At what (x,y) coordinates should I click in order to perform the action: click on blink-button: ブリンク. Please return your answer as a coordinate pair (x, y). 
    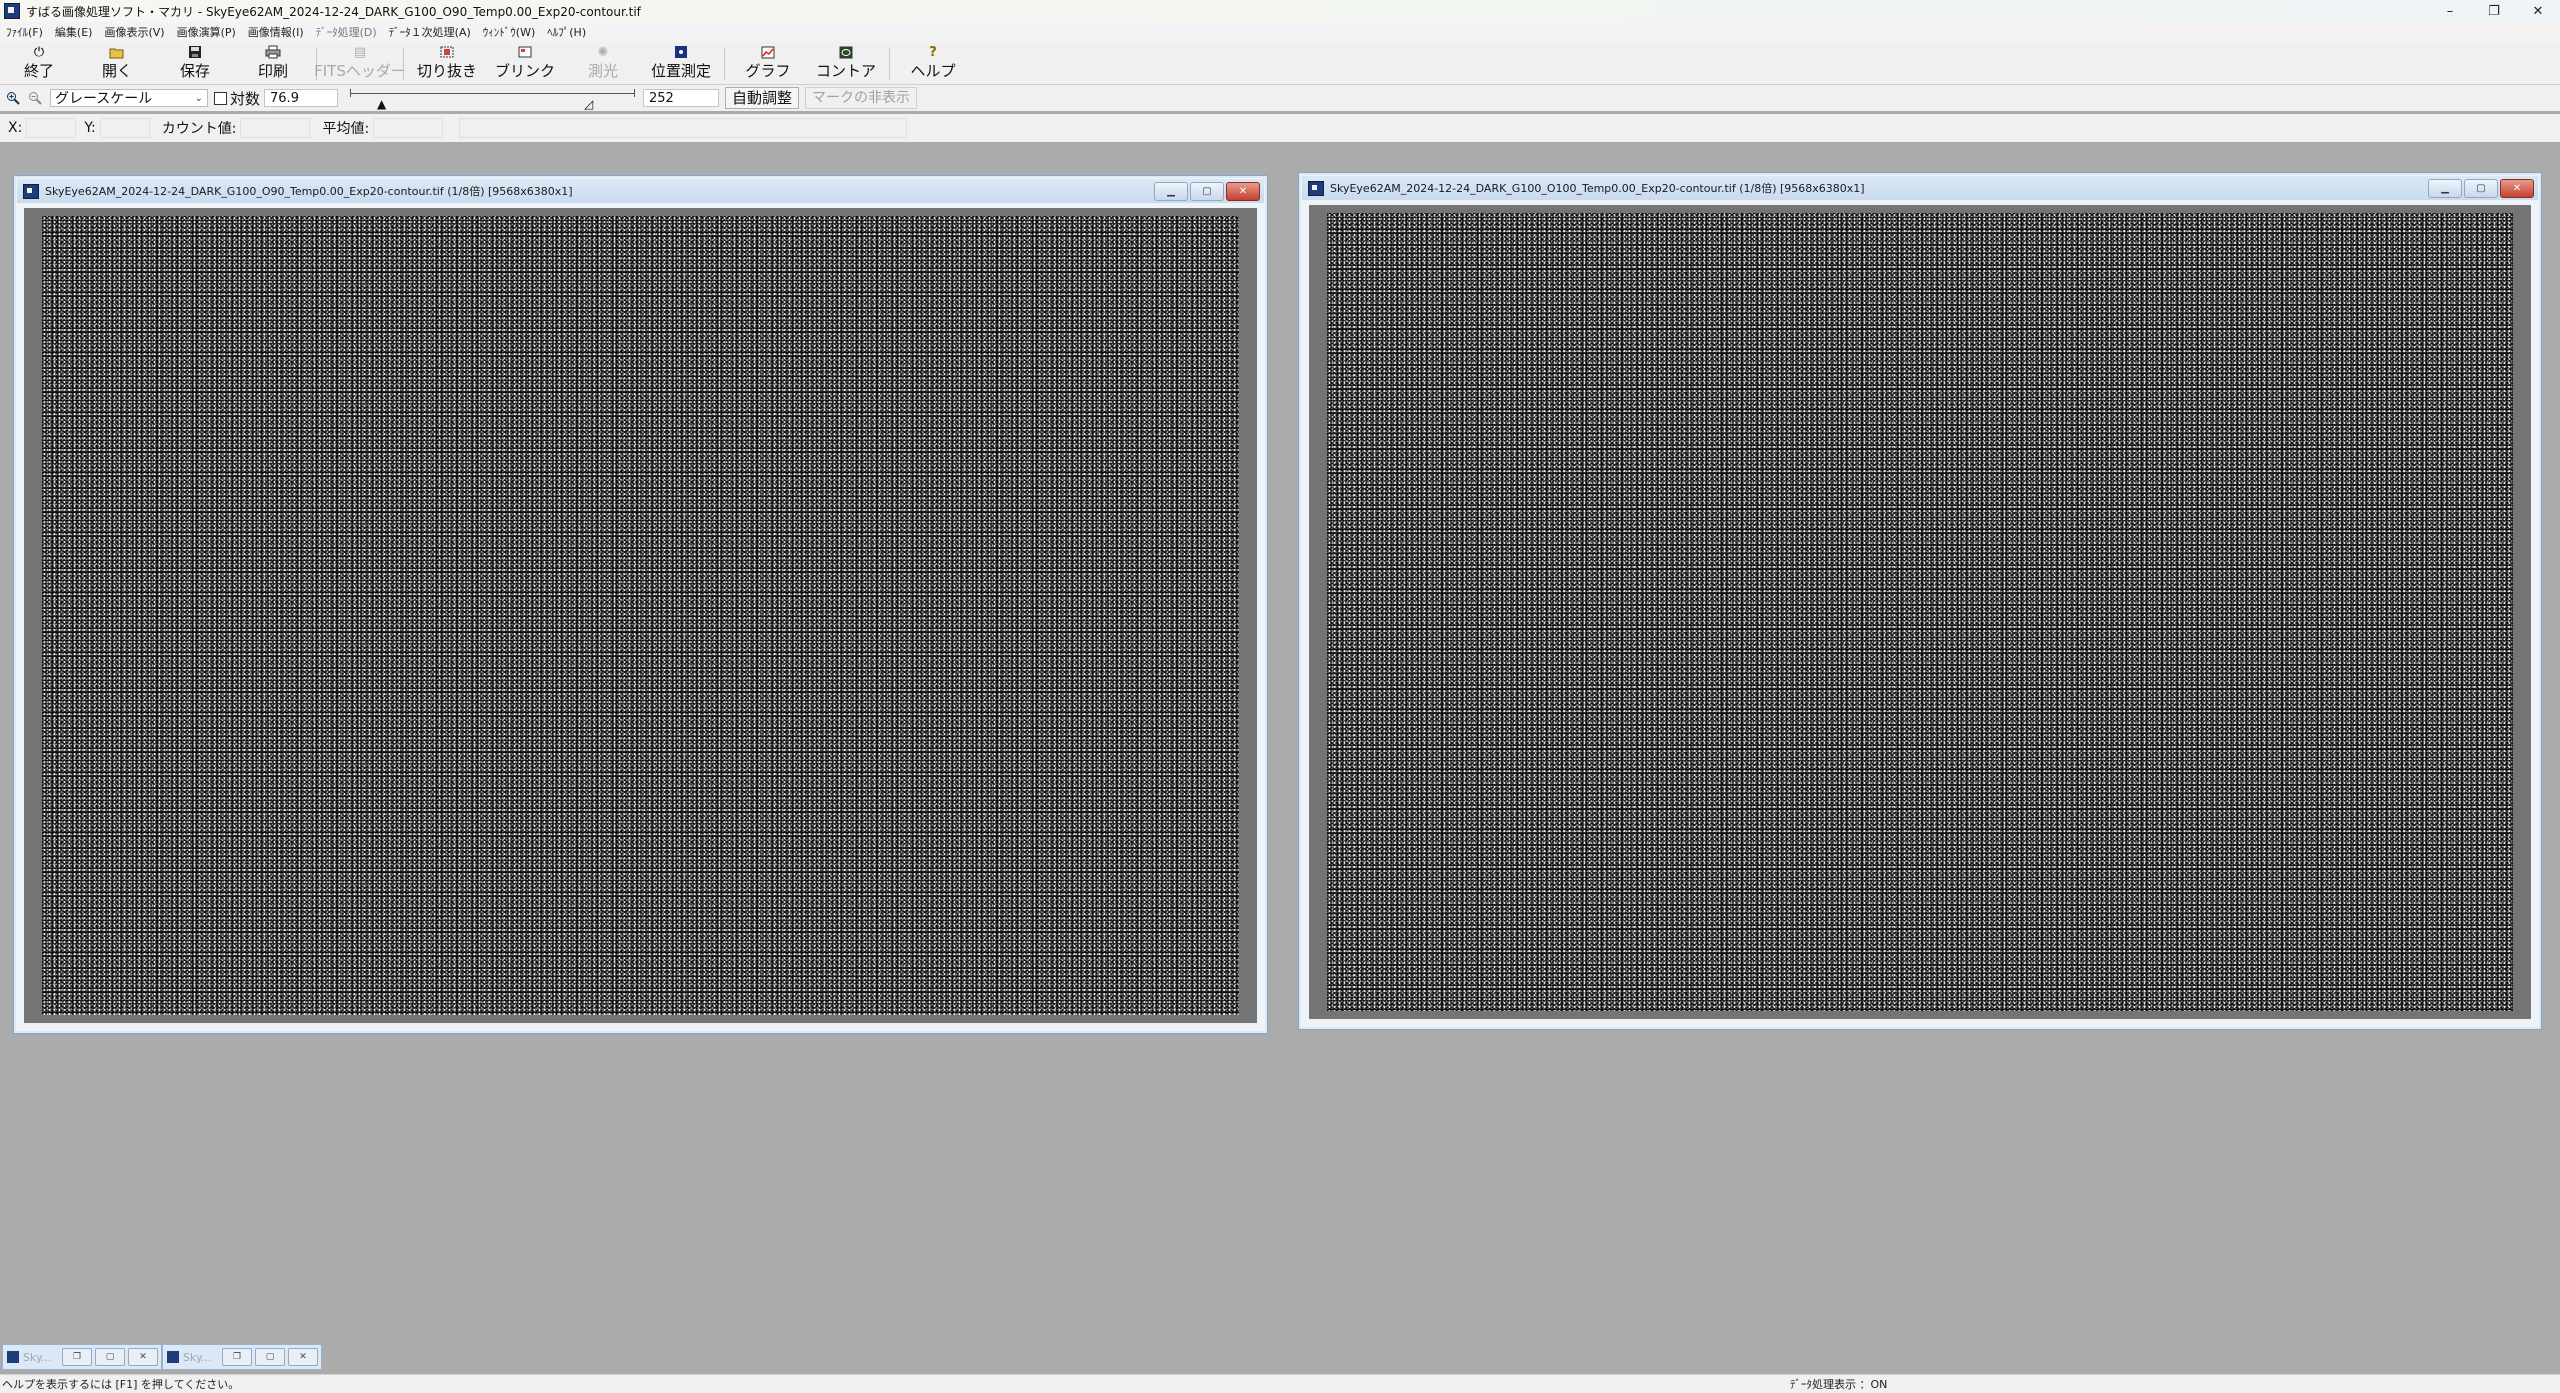
    Looking at the image, I should click on (525, 64).